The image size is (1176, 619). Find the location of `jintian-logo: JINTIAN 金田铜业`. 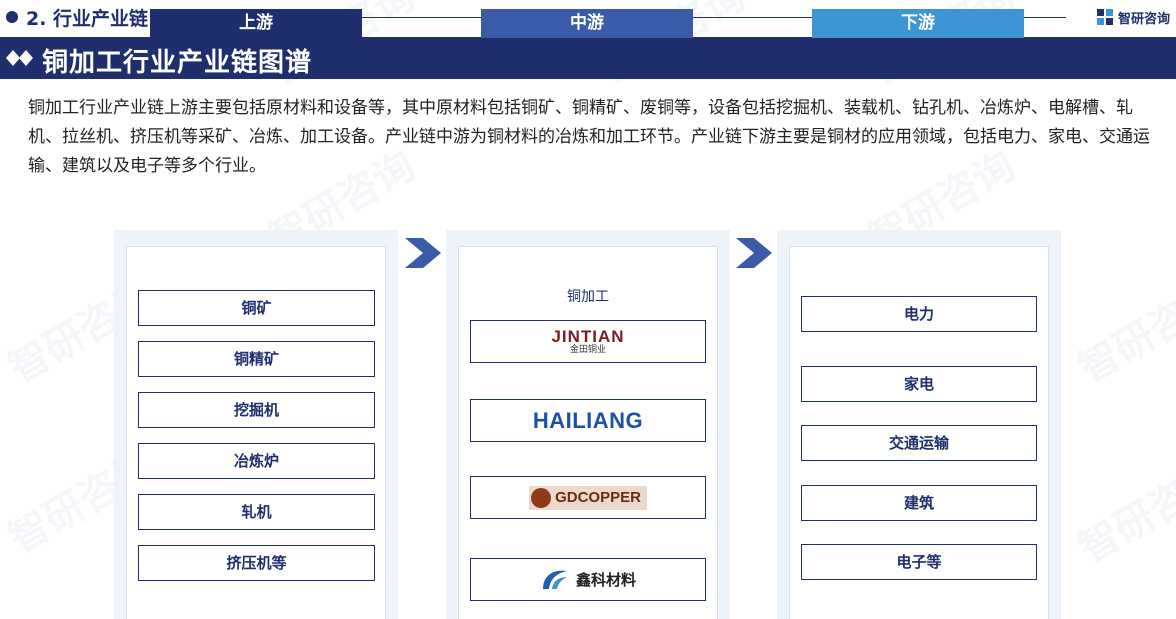

jintian-logo: JINTIAN 金田铜业 is located at coordinates (587, 341).